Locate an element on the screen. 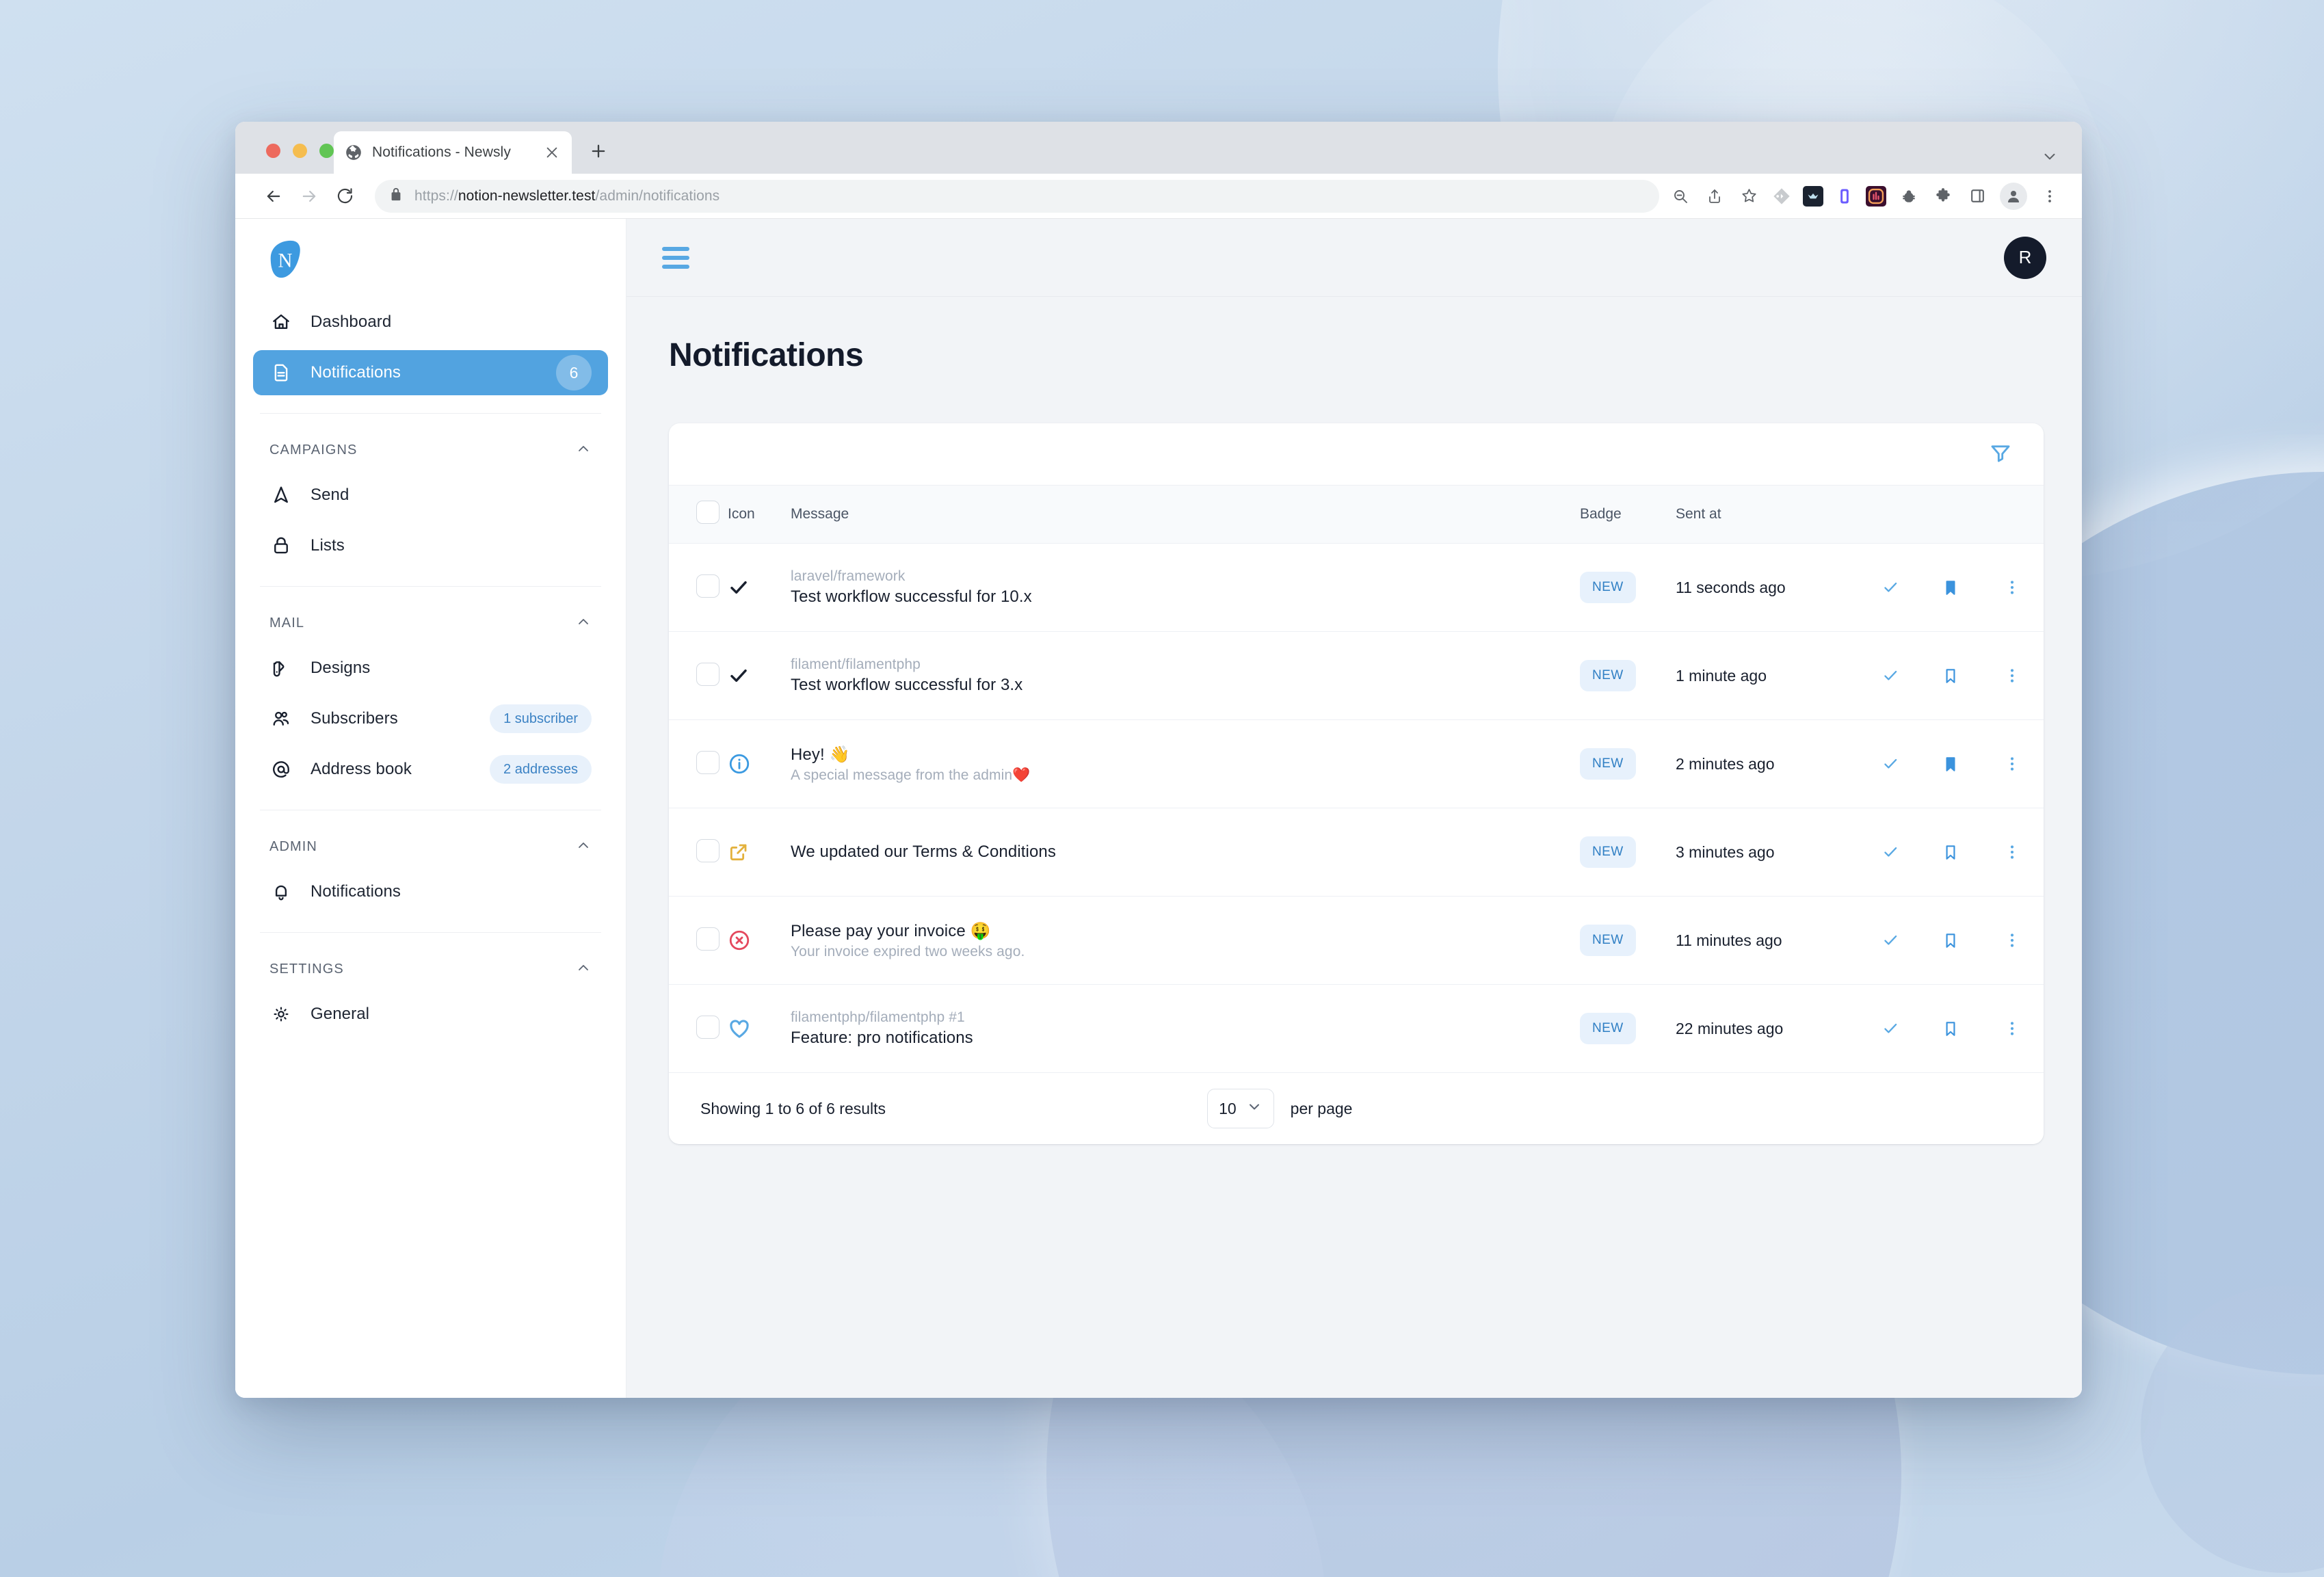 The image size is (2324, 1577). select-all-checkbox is located at coordinates (707, 512).